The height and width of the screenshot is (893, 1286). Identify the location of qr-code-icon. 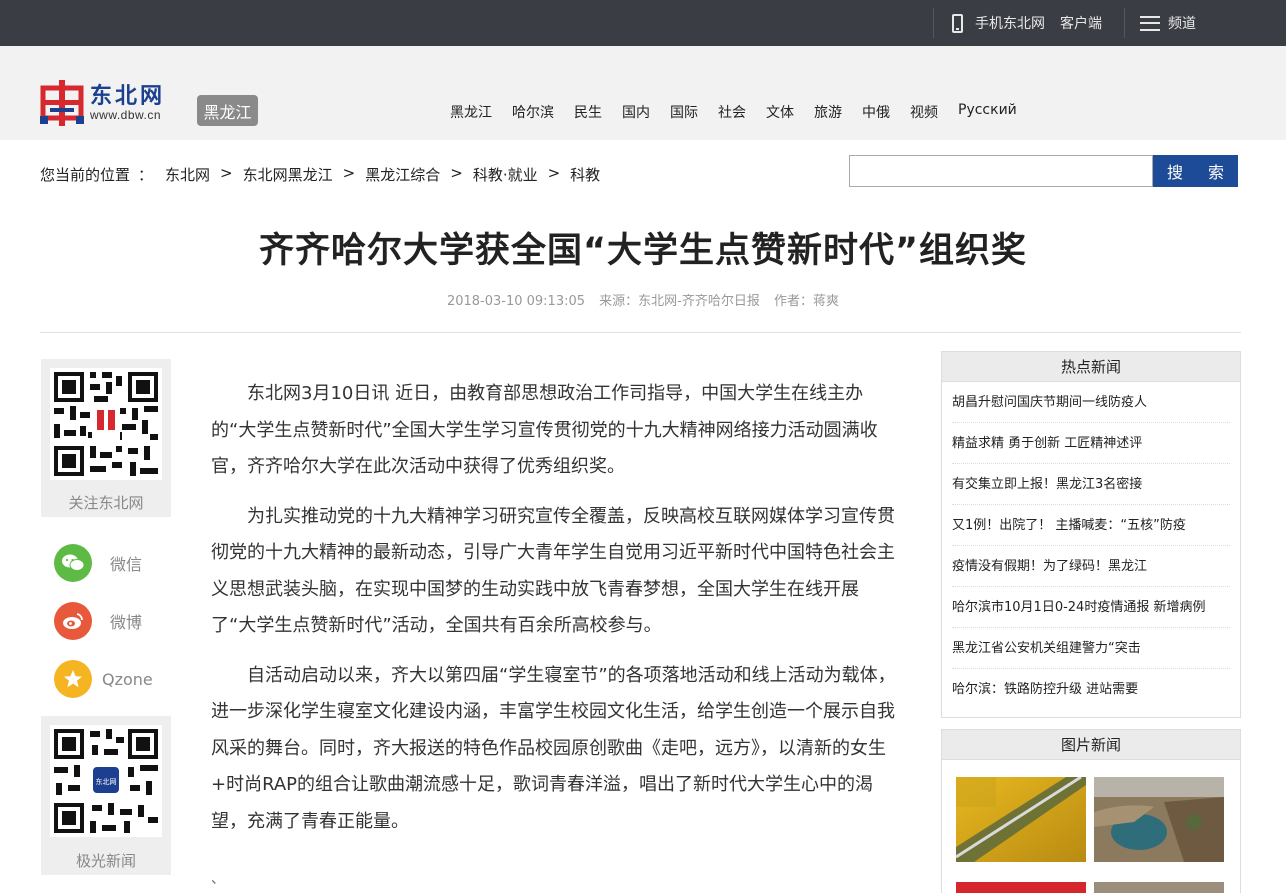
(106, 424).